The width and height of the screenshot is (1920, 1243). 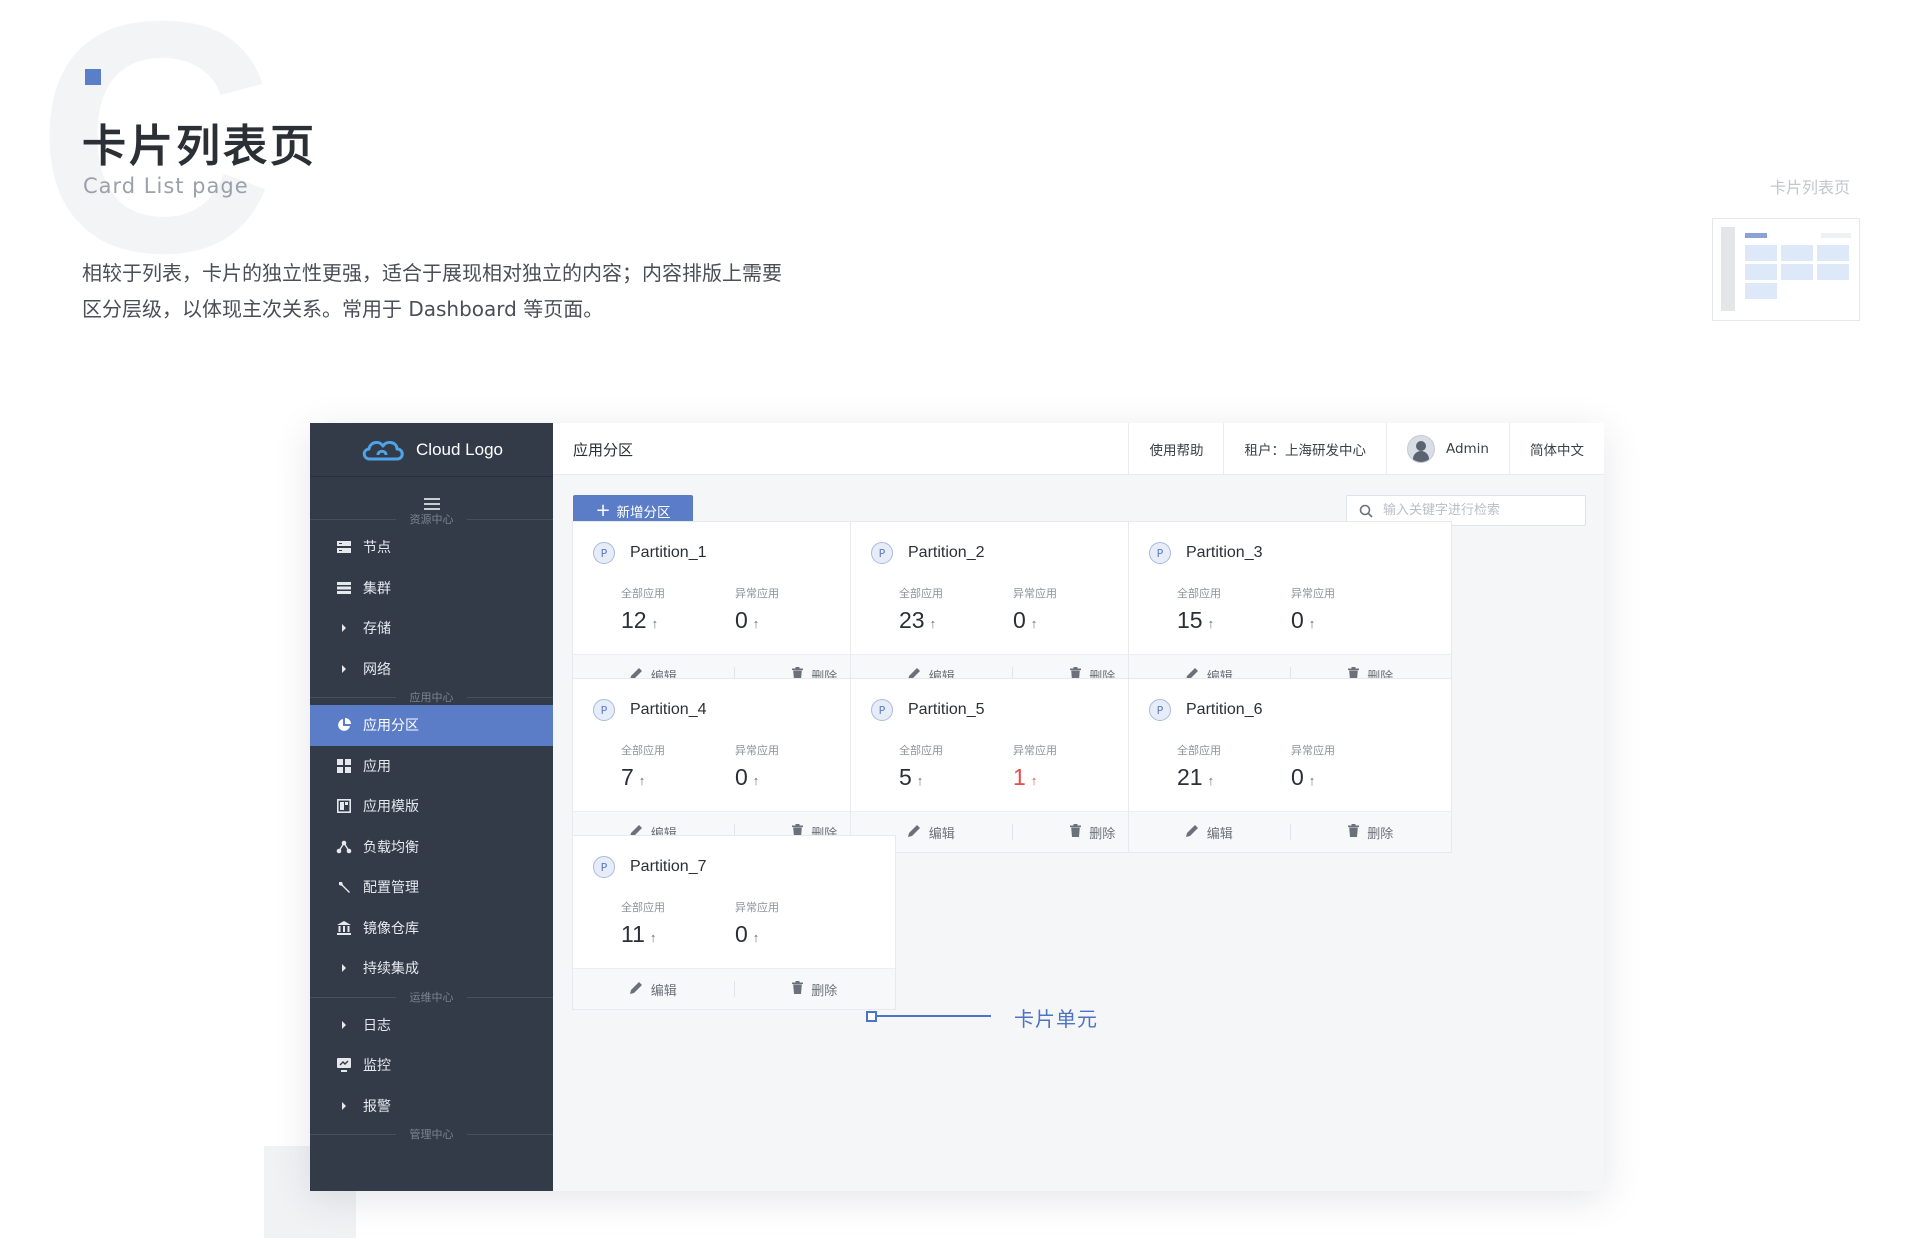 What do you see at coordinates (431, 628) in the screenshot?
I see `sidebar-item-0-2: 存储` at bounding box center [431, 628].